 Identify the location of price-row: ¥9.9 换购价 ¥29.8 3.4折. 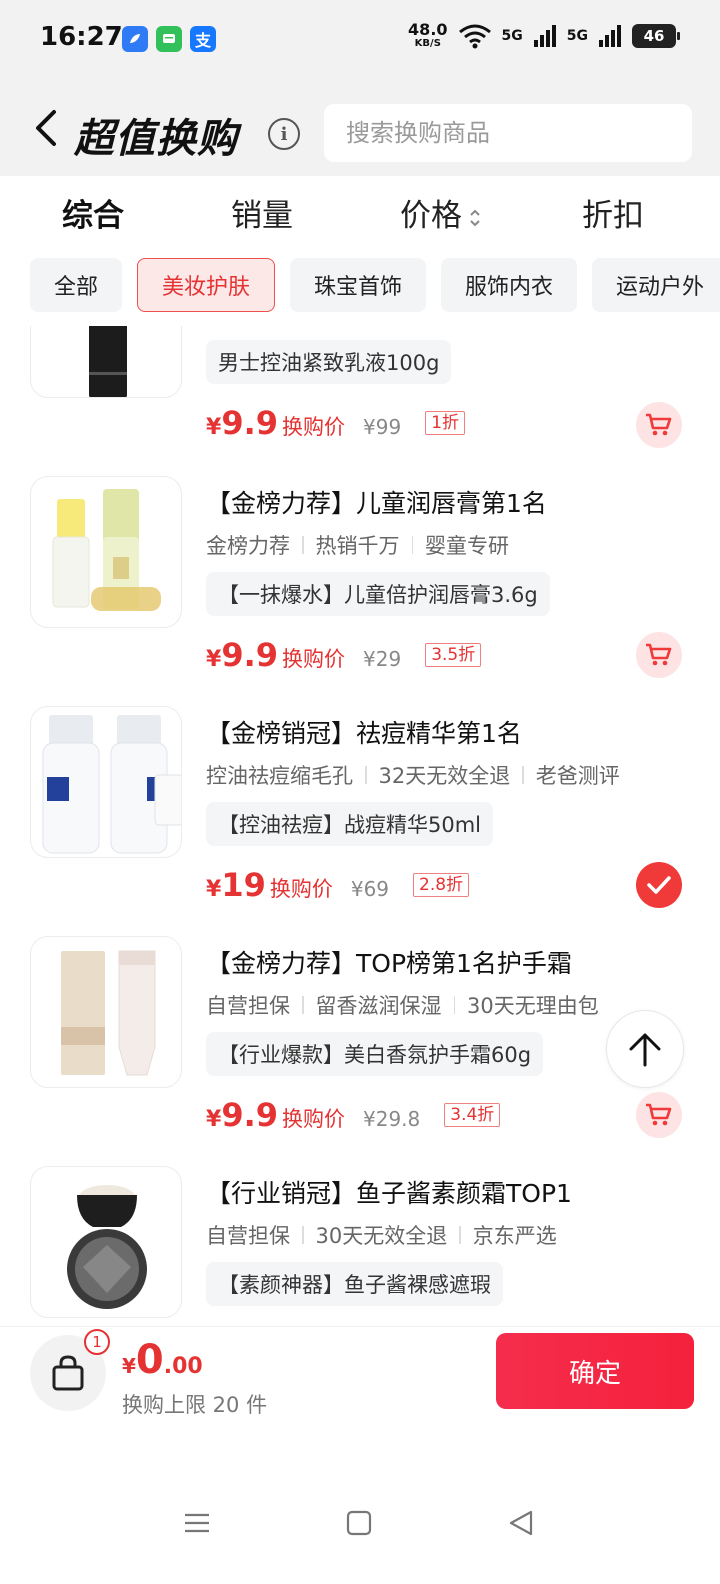
(353, 1115).